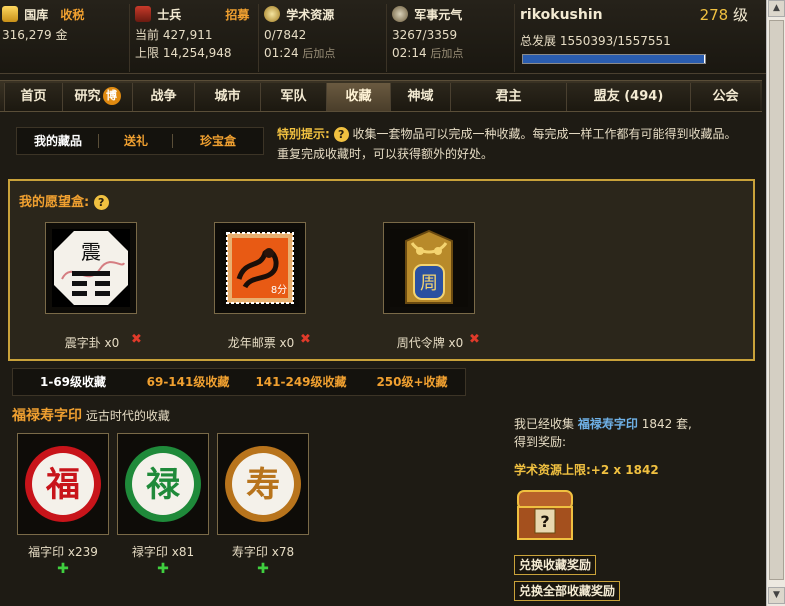 Image resolution: width=785 pixels, height=606 pixels. I want to click on scroll-up-icon: ▲, so click(776, 8).